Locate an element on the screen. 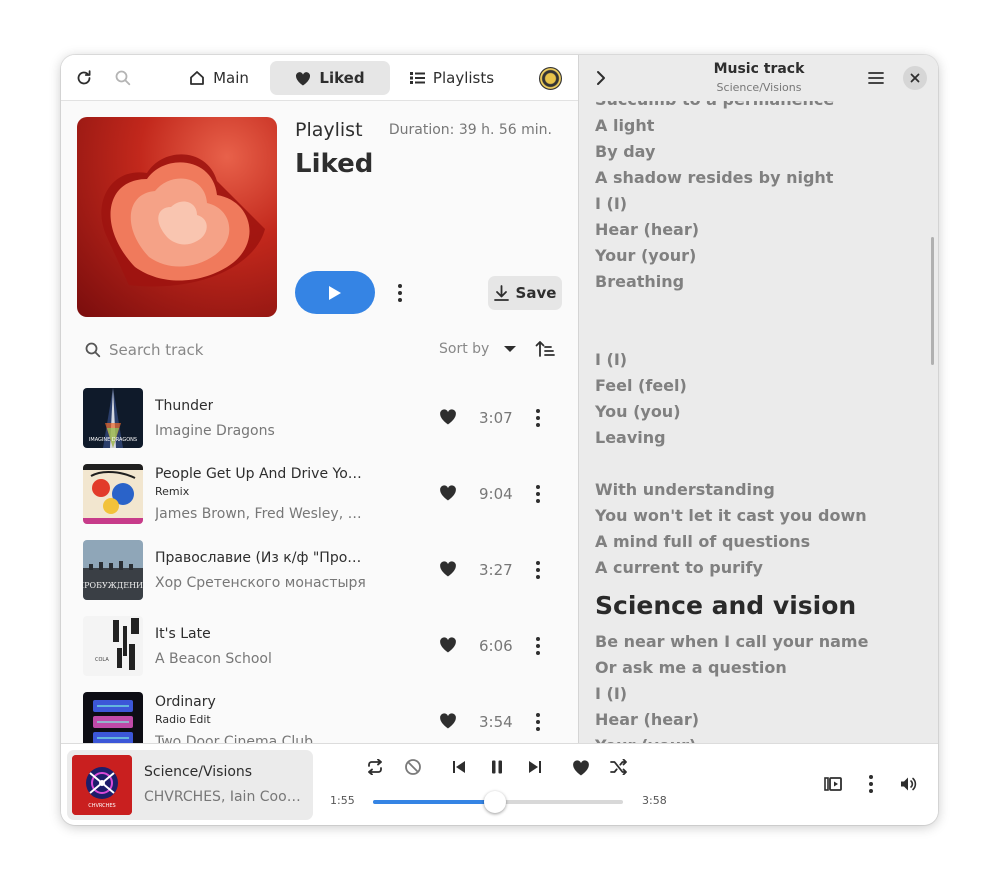 The height and width of the screenshot is (892, 999). like-heart-icon is located at coordinates (581, 767).